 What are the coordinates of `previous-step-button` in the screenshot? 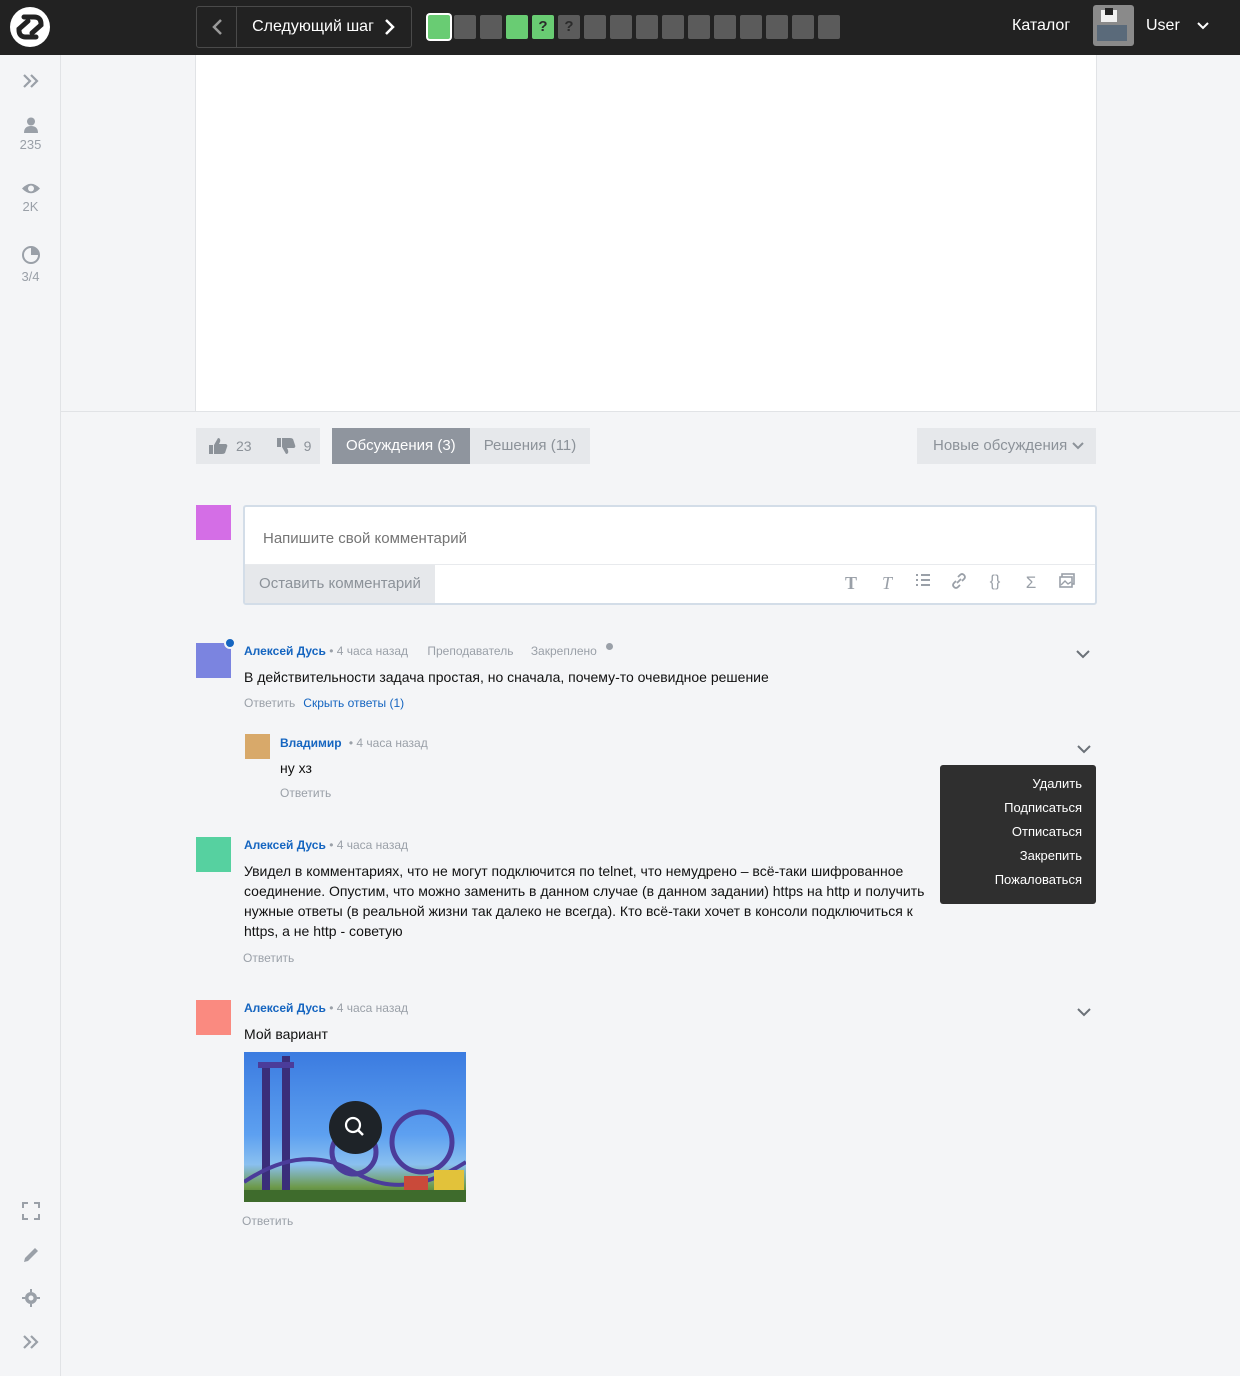 It's located at (217, 27).